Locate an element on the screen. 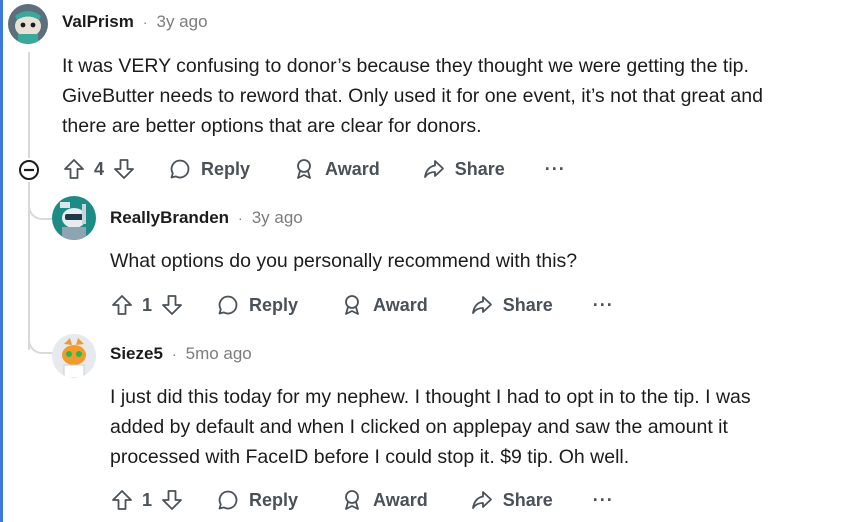 The image size is (854, 522). comment-header: Sieze5 · 5mo ago is located at coordinates (181, 354).